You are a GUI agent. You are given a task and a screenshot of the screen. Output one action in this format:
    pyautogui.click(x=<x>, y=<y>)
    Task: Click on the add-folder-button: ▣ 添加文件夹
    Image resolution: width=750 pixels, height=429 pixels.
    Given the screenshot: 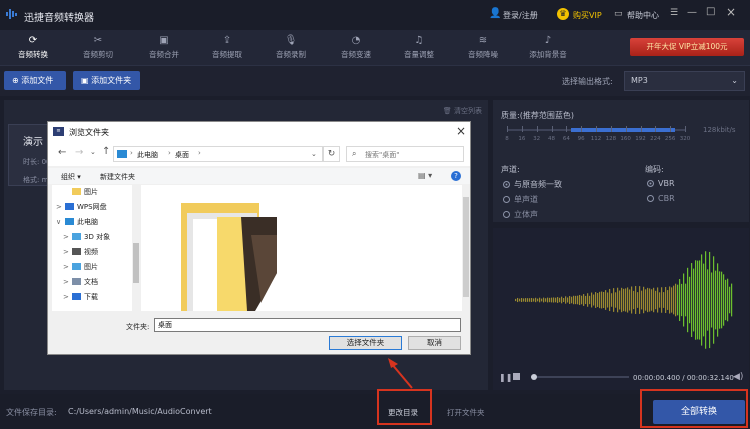 What is the action you would take?
    pyautogui.click(x=106, y=80)
    